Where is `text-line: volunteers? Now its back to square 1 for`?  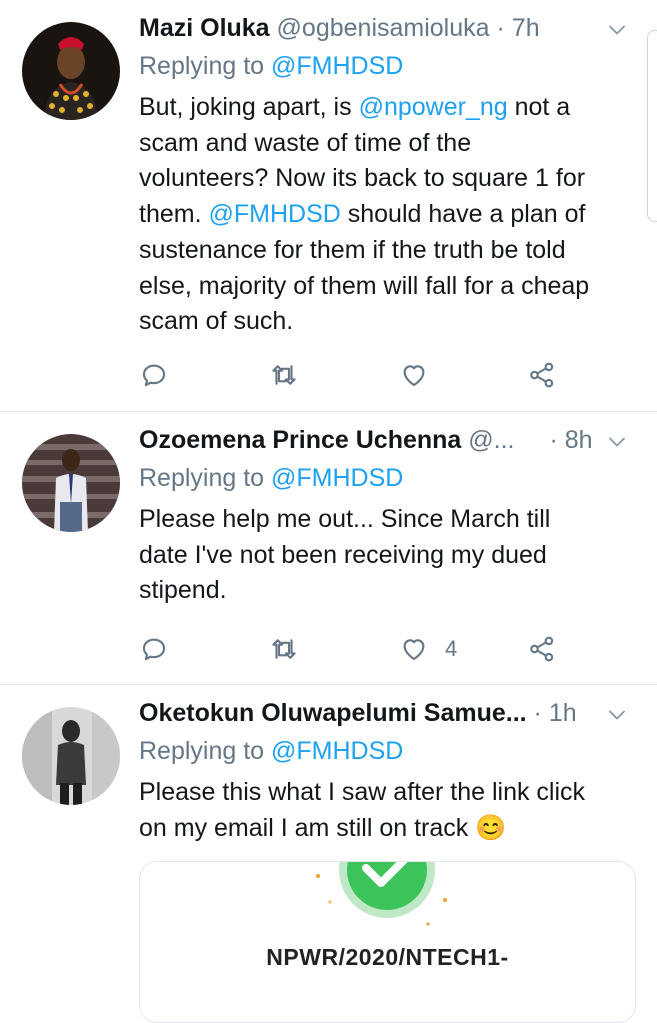
text-line: volunteers? Now its back to square 1 for is located at coordinates (362, 178).